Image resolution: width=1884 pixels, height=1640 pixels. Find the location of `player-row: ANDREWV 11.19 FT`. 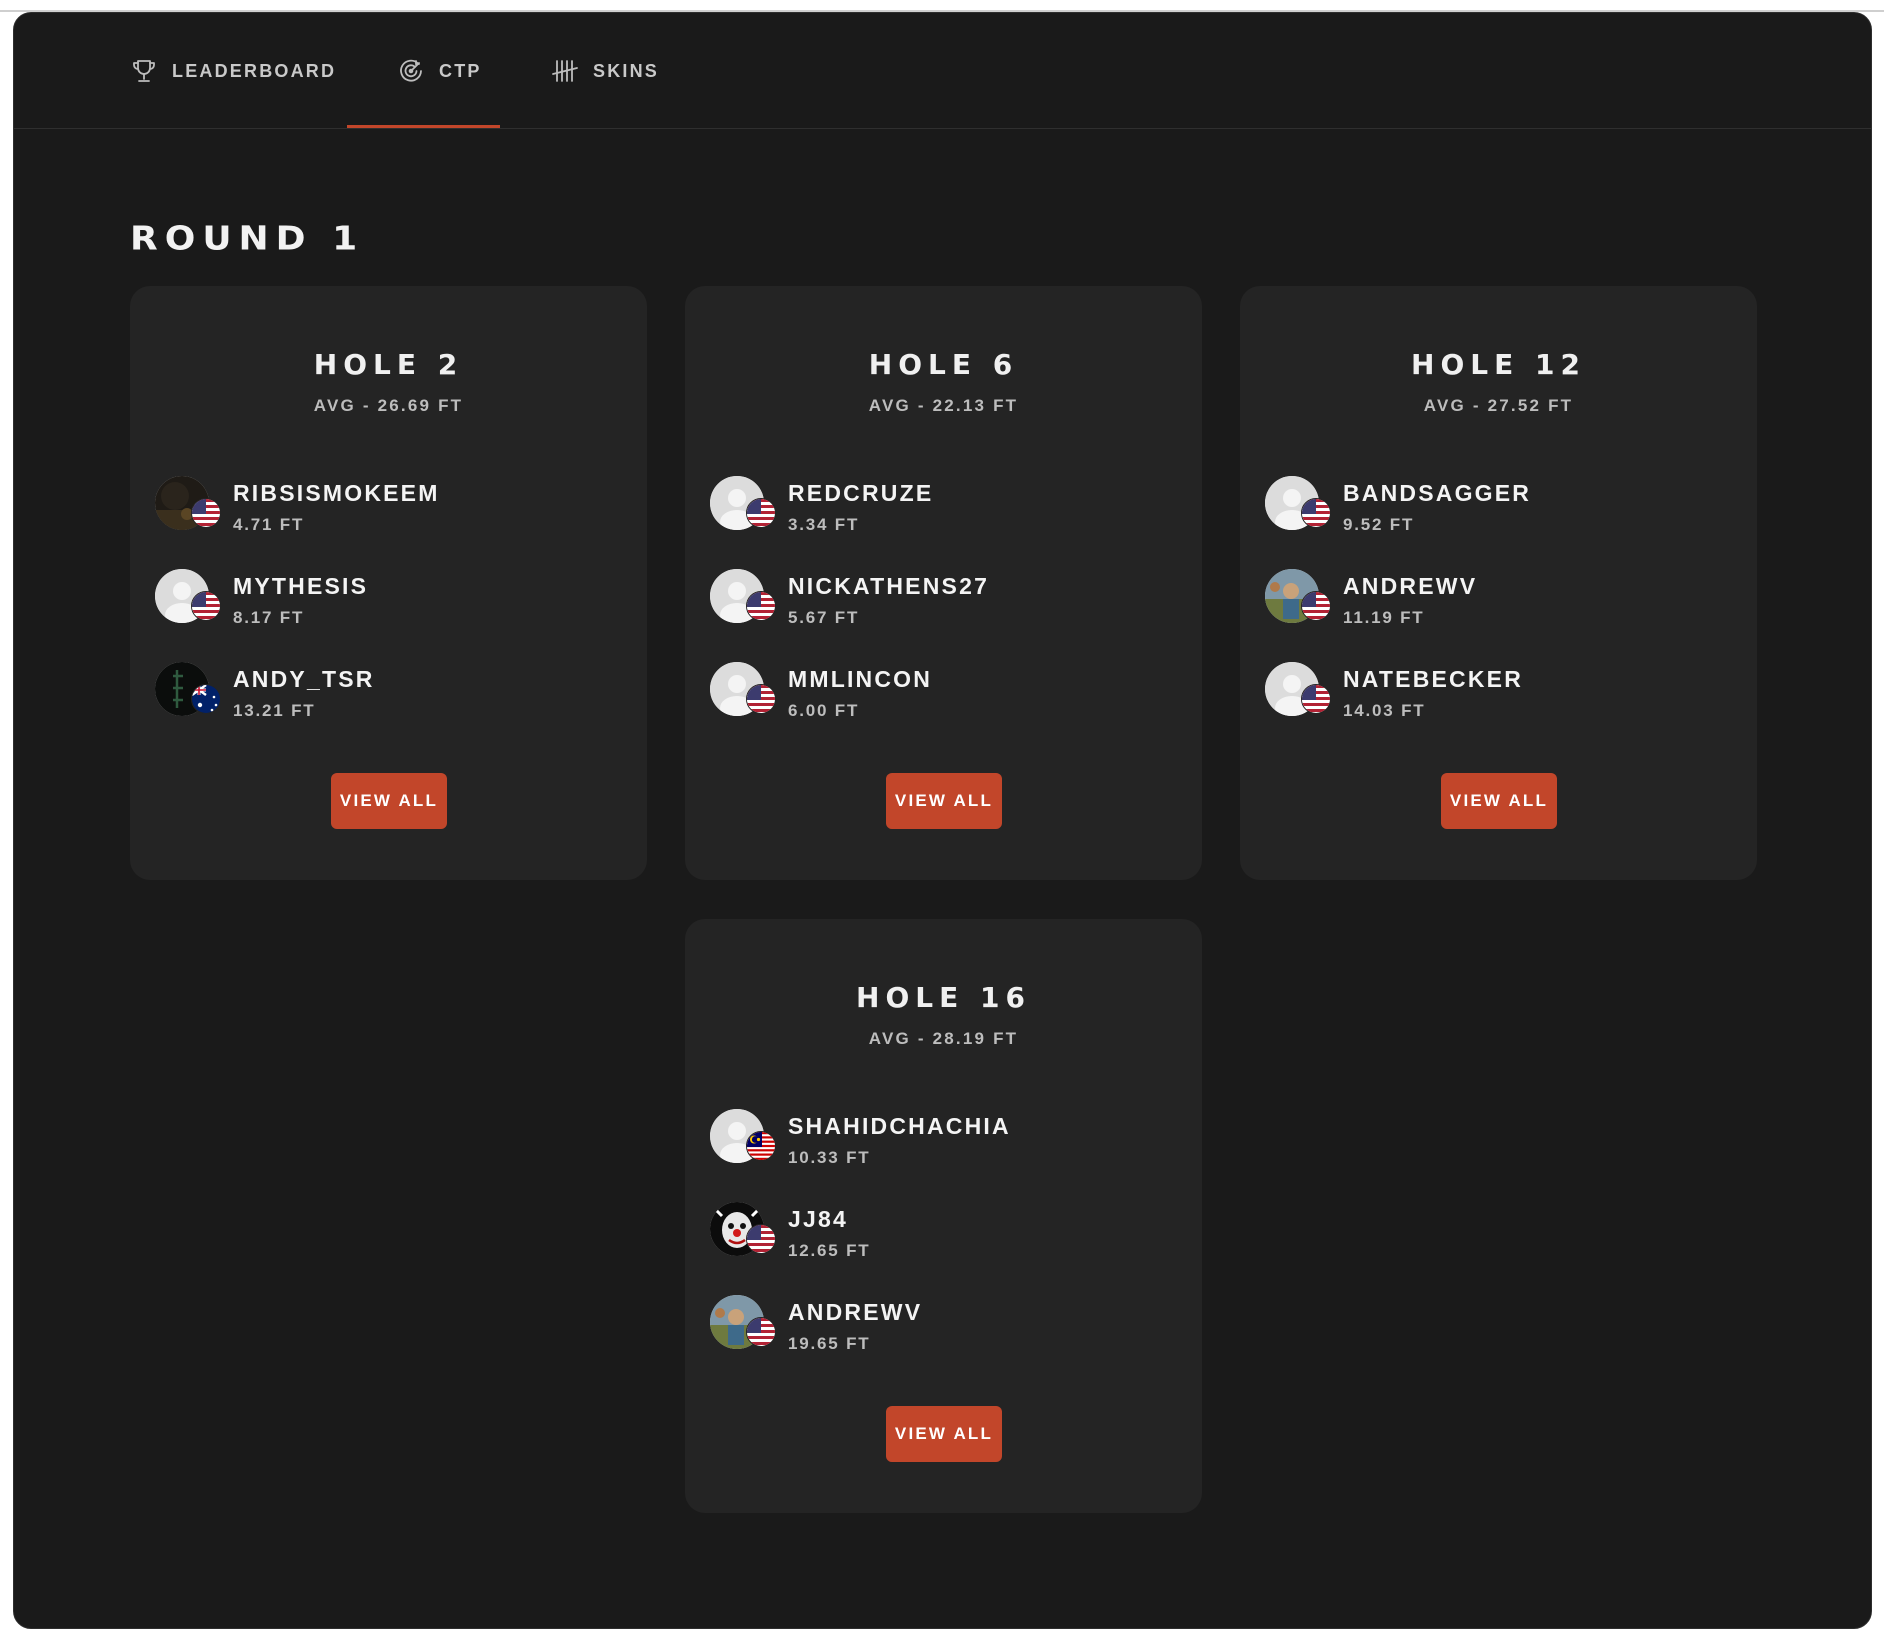

player-row: ANDREWV 11.19 FT is located at coordinates (1485, 604).